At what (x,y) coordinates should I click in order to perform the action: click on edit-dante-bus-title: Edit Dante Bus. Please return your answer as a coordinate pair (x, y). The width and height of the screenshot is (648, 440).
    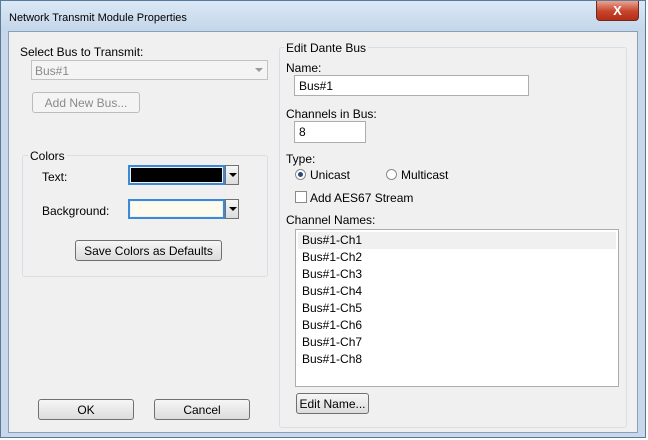
    Looking at the image, I should click on (326, 48).